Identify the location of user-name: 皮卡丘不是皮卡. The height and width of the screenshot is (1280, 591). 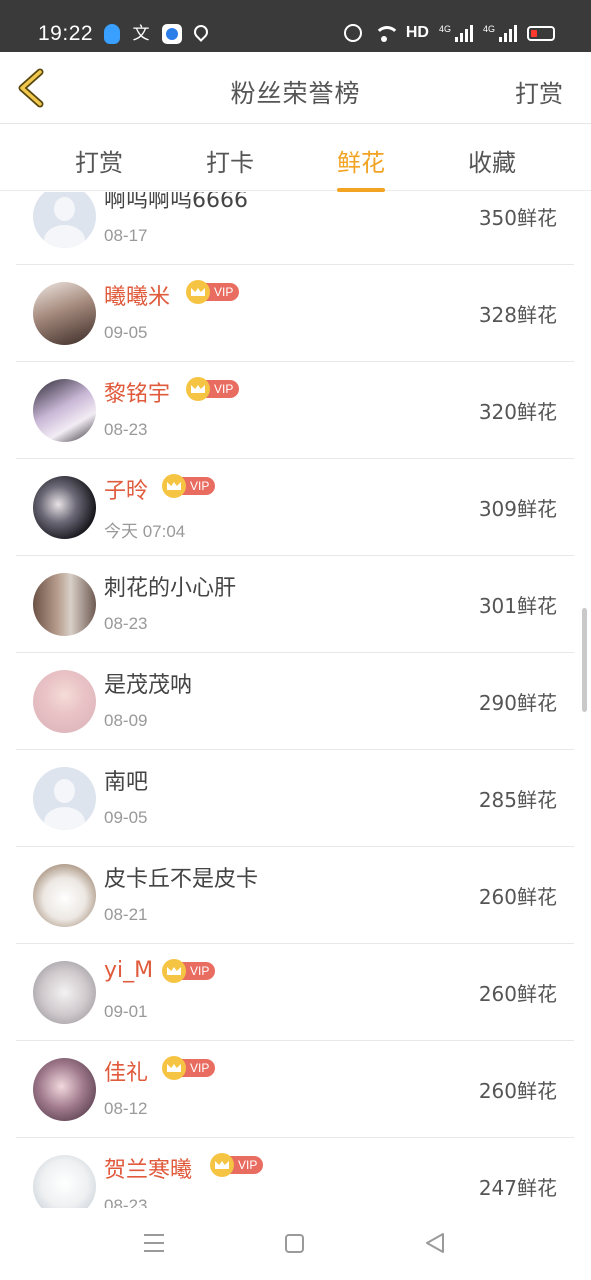
(181, 879).